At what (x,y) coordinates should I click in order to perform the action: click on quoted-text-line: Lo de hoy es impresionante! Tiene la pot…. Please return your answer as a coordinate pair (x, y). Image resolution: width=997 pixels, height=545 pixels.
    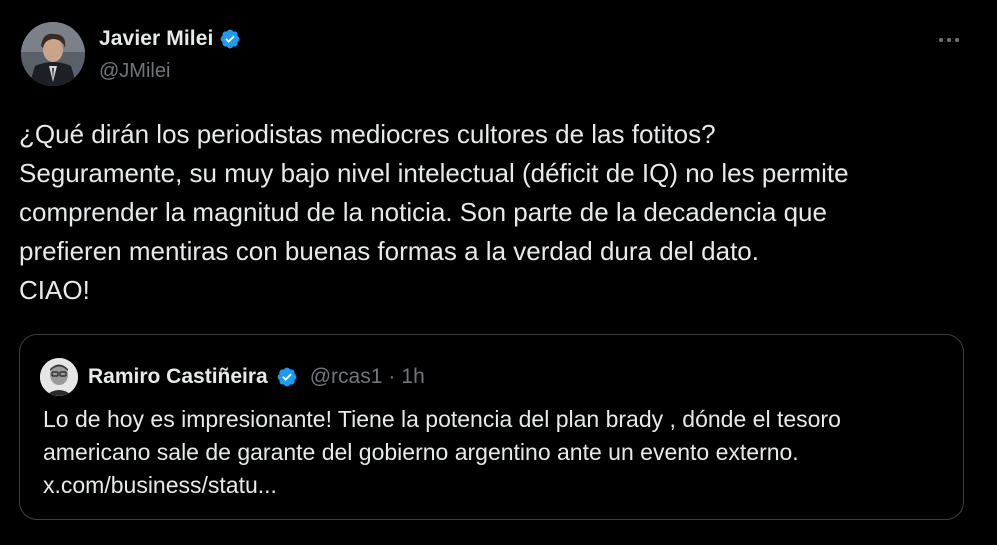
    Looking at the image, I should click on (442, 419).